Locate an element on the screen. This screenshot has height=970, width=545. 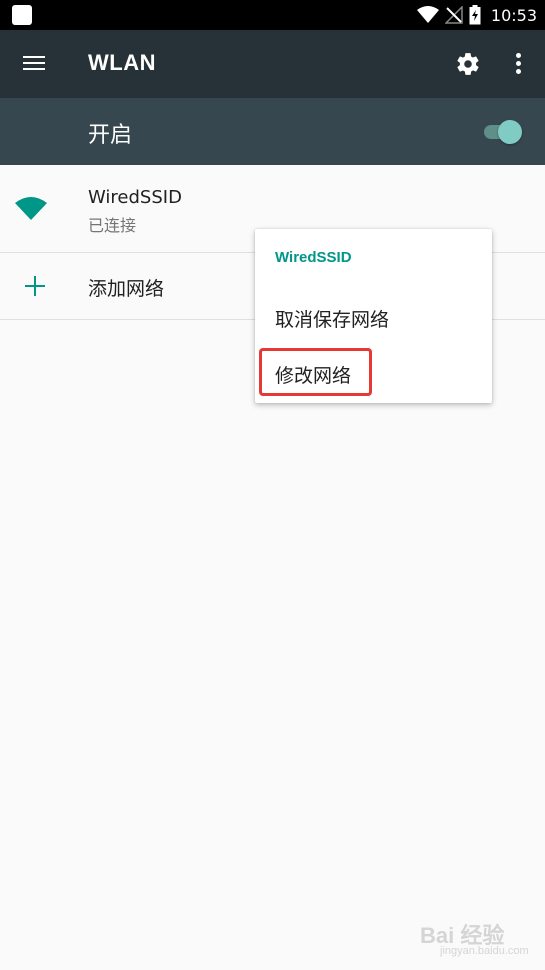
notification-icon is located at coordinates (22, 15).